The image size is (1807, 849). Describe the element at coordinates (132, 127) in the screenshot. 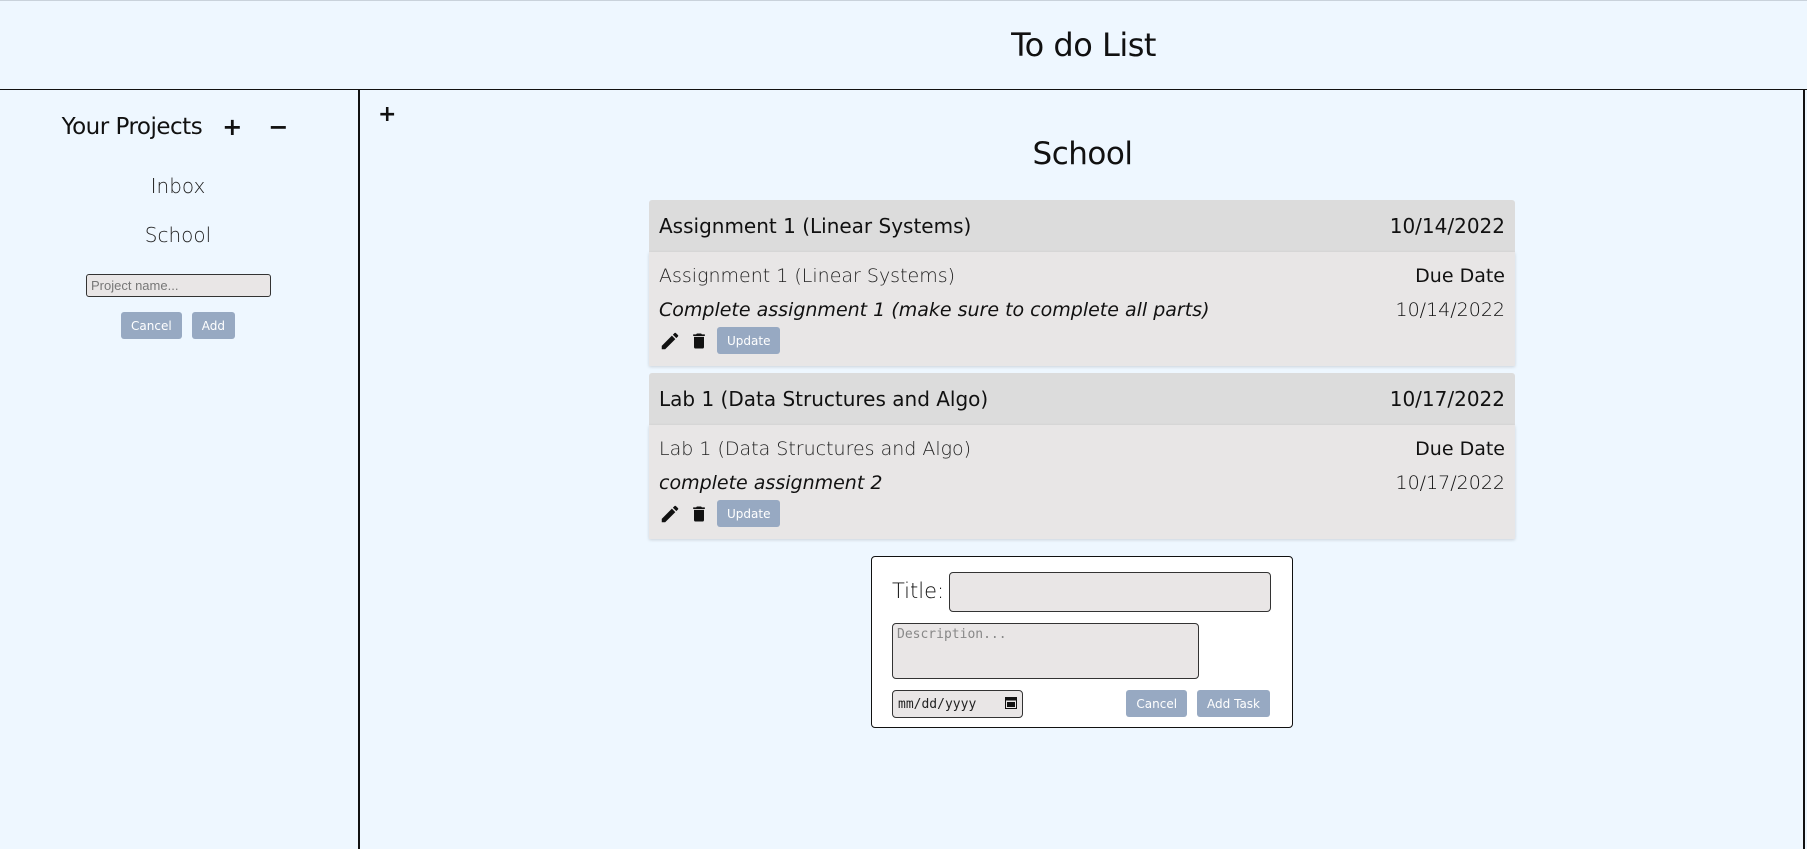

I see `projects-heading: Your Projects` at that location.